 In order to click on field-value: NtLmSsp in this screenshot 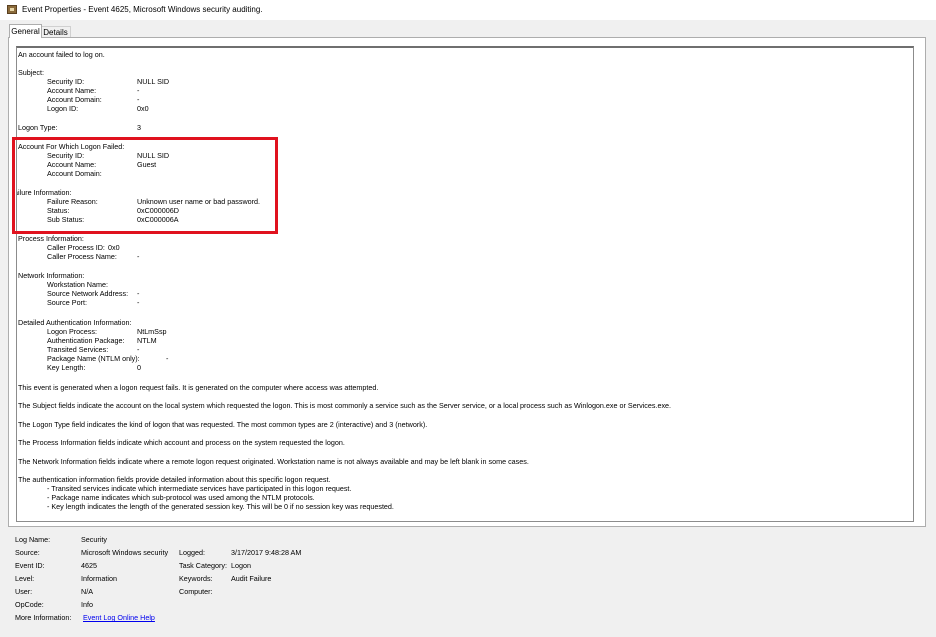, I will do `click(152, 331)`.